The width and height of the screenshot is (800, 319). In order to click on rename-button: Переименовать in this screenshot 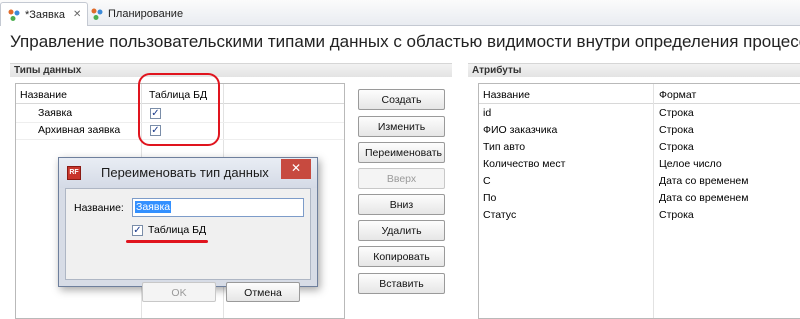, I will do `click(401, 152)`.